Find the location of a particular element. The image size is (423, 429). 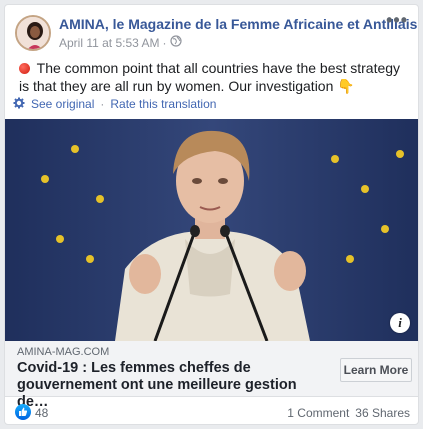

engagement-counts: 1 Comment 36 Shares is located at coordinates (348, 413).